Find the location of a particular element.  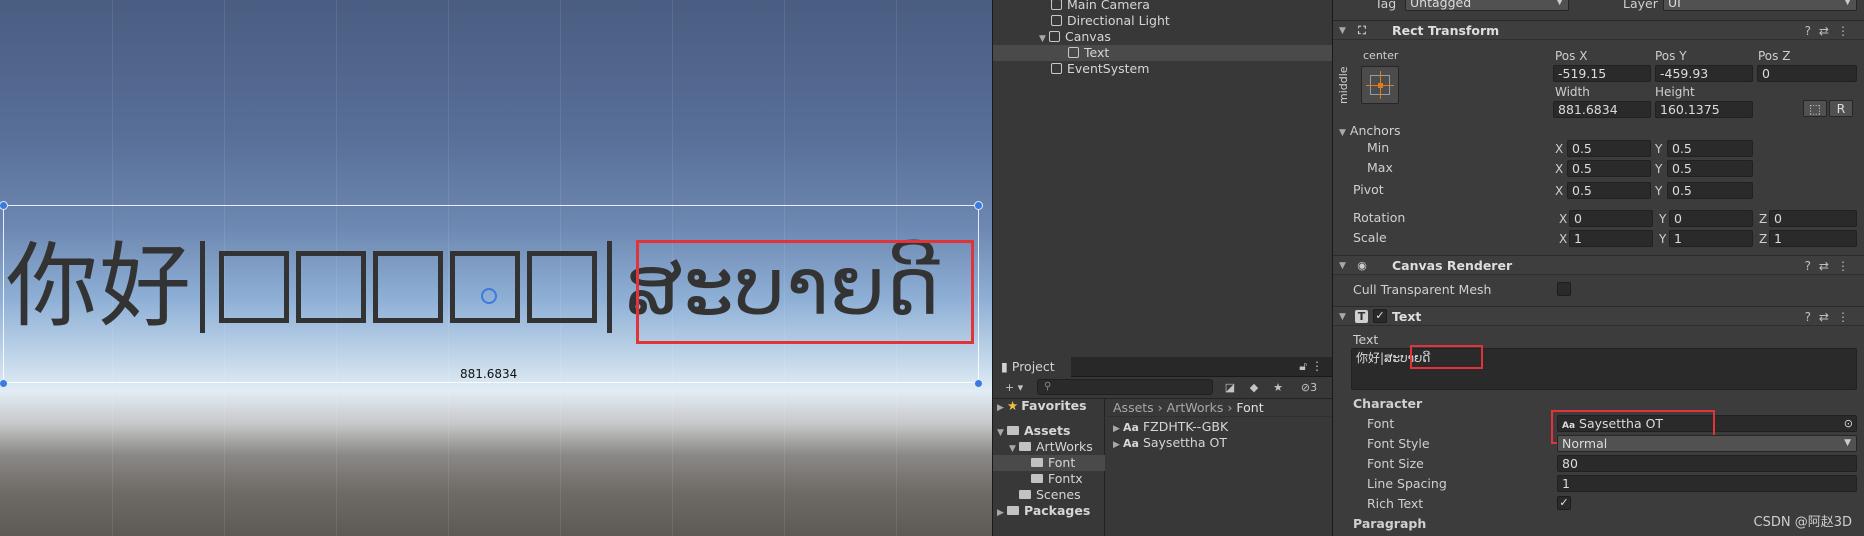

anchor-min-label: Min is located at coordinates (1378, 147).